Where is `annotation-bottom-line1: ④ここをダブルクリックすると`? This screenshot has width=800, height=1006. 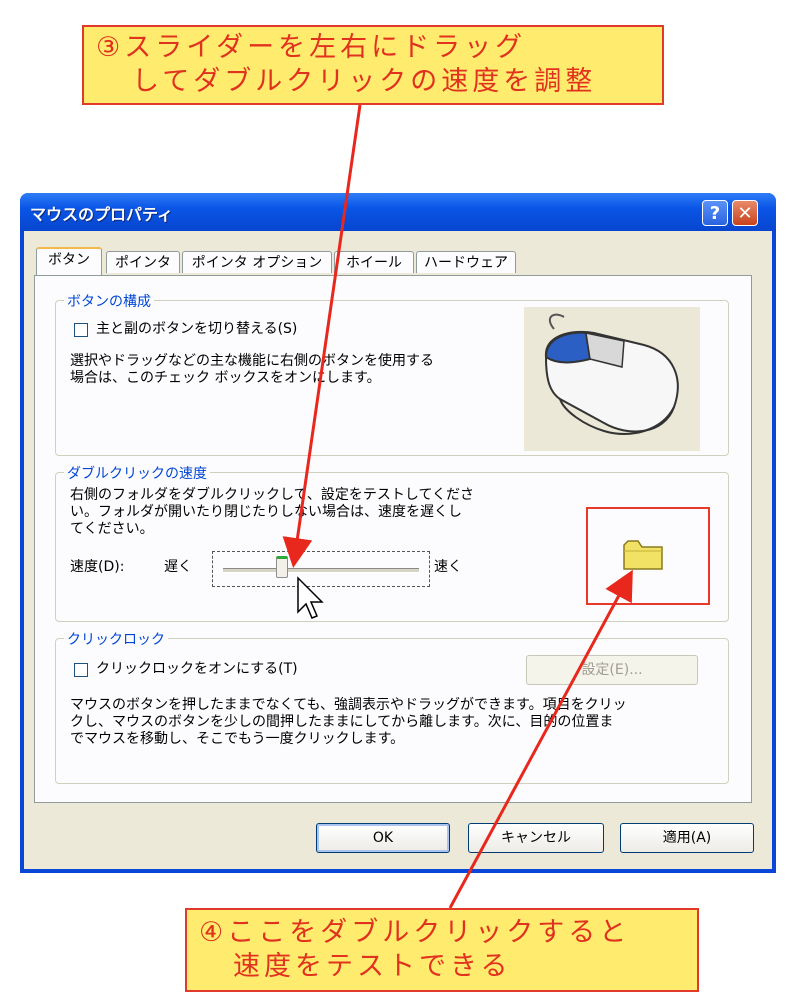 annotation-bottom-line1: ④ここをダブルクリックすると is located at coordinates (415, 932).